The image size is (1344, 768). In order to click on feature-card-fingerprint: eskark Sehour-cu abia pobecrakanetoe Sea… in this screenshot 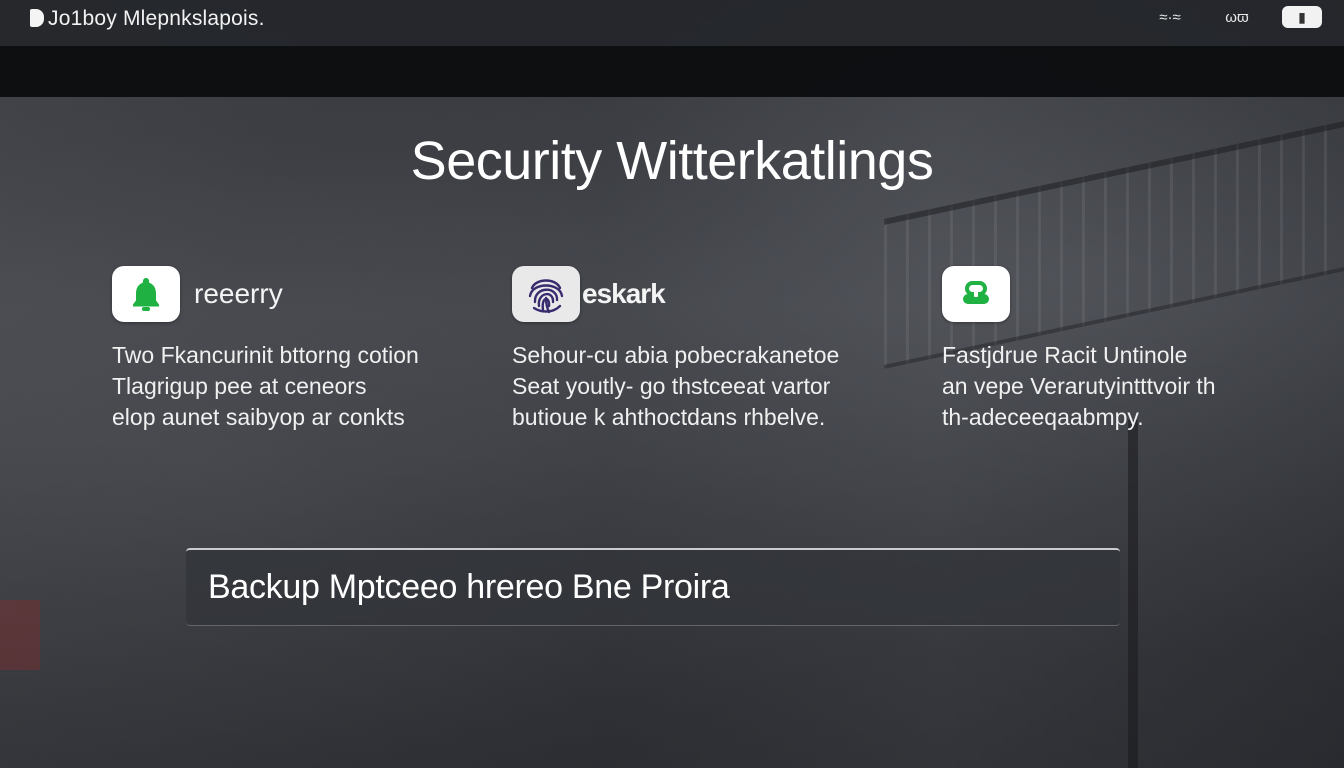, I will do `click(702, 349)`.